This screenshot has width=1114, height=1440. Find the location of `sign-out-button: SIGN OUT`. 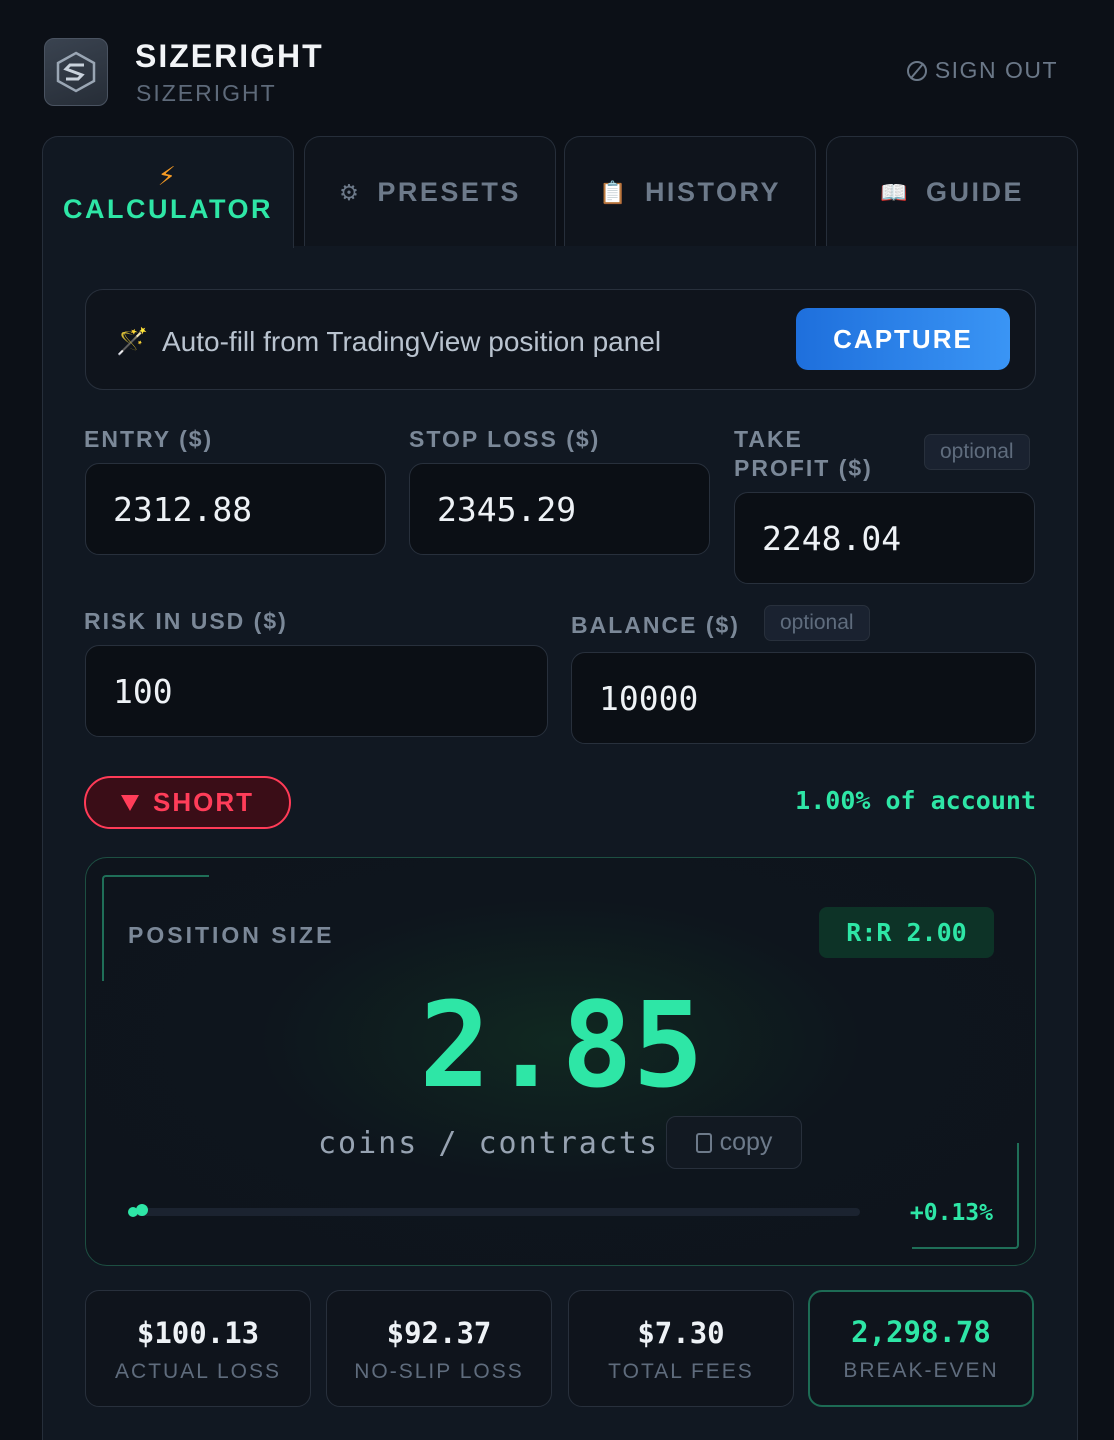

sign-out-button: SIGN OUT is located at coordinates (982, 70).